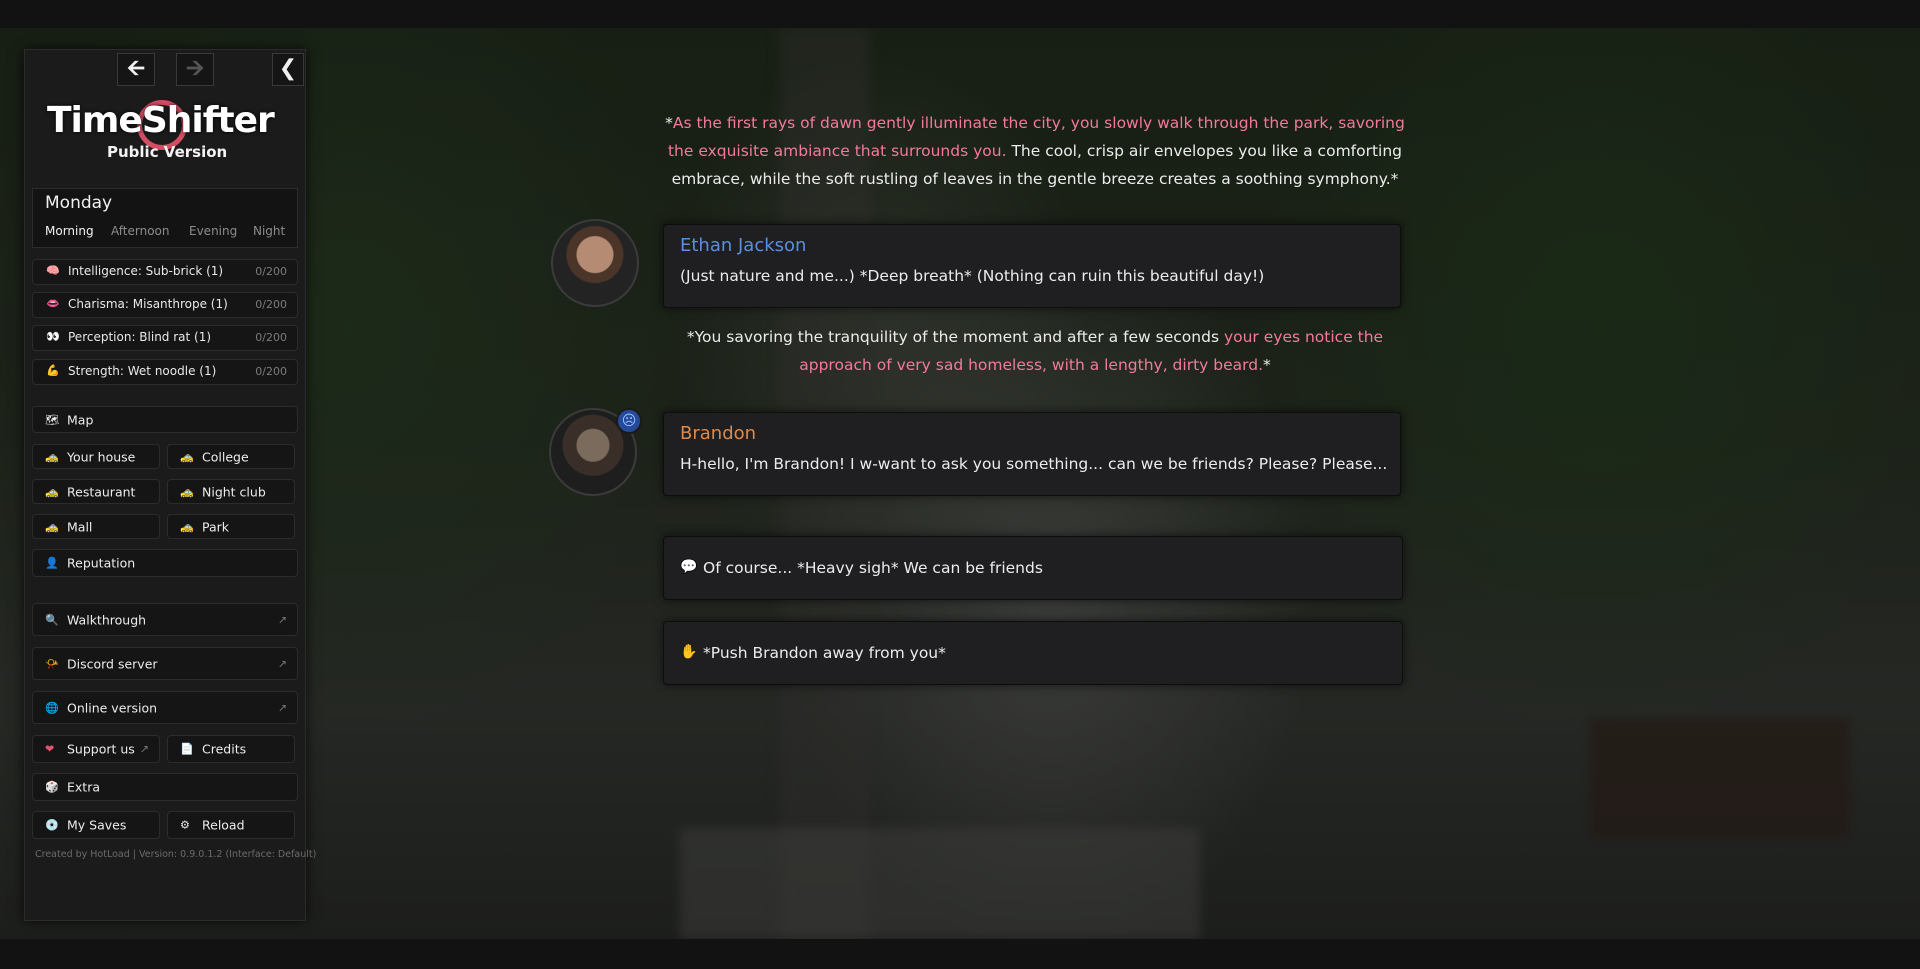 This screenshot has width=1920, height=969. I want to click on time-afternoon: Afternoon, so click(140, 231).